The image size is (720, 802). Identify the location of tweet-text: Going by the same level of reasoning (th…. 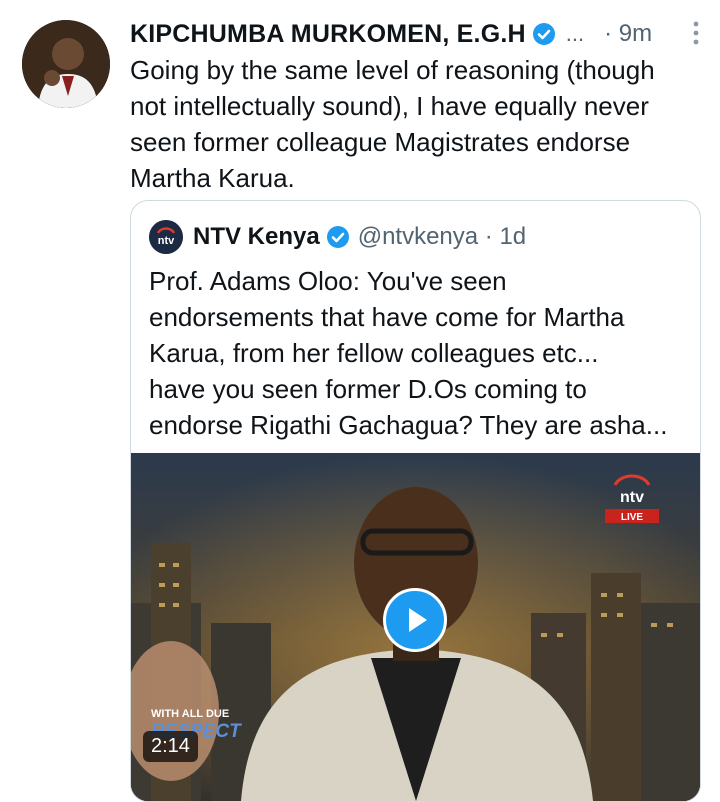
(392, 124).